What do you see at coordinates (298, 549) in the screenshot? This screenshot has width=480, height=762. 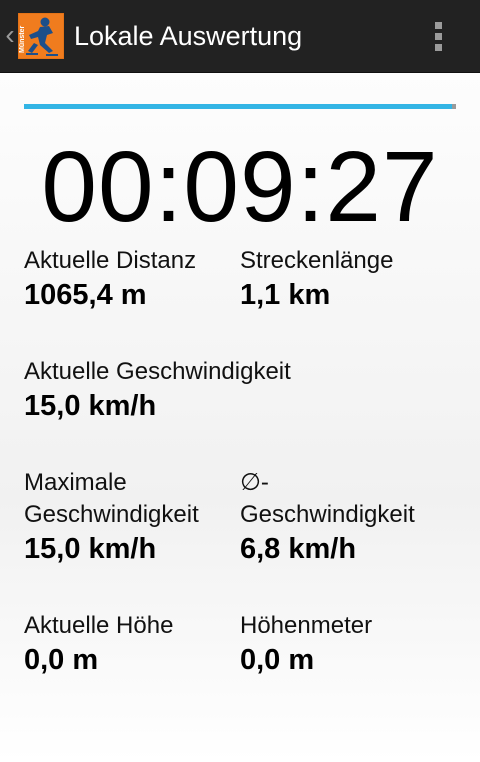 I see `stat-value: 6,8 km/h` at bounding box center [298, 549].